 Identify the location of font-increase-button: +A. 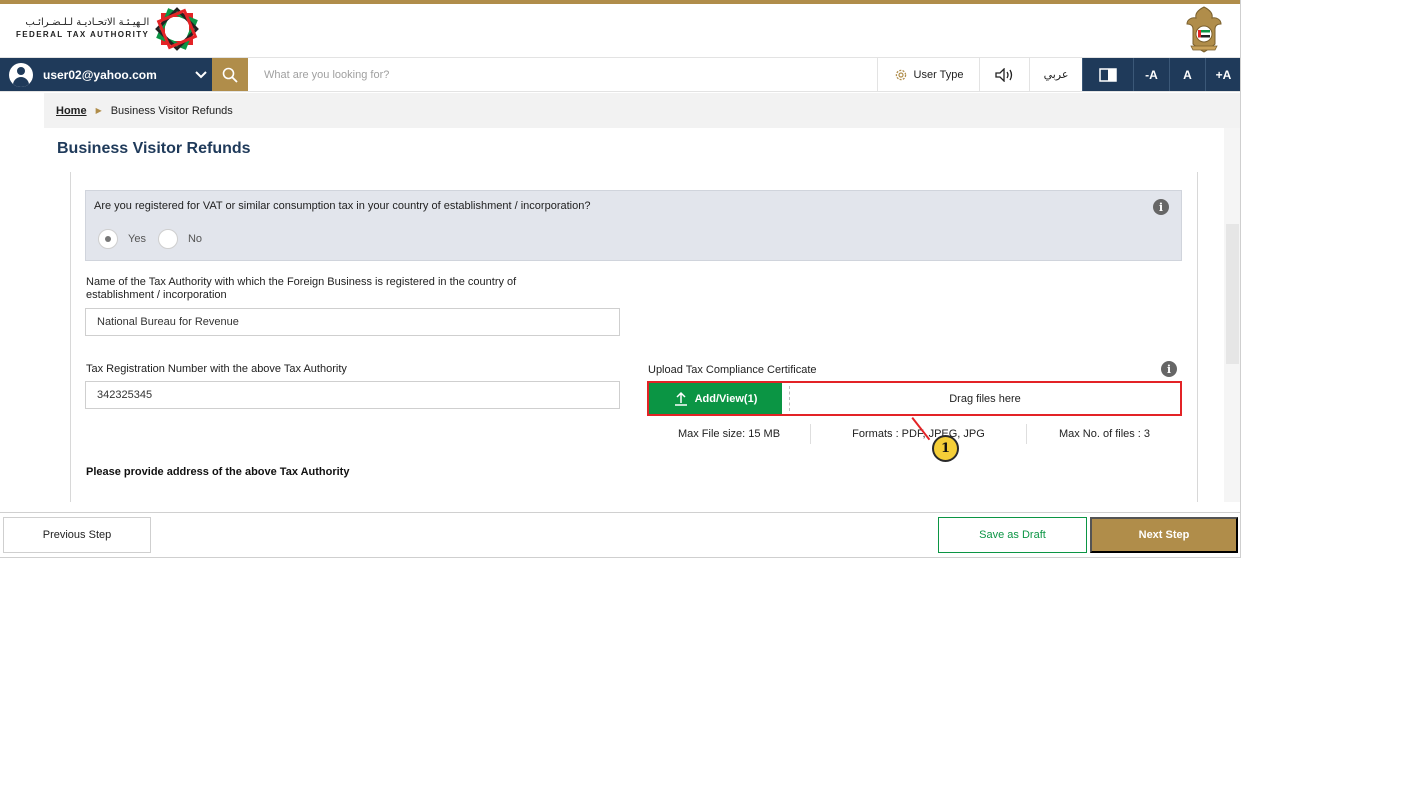
(1222, 74).